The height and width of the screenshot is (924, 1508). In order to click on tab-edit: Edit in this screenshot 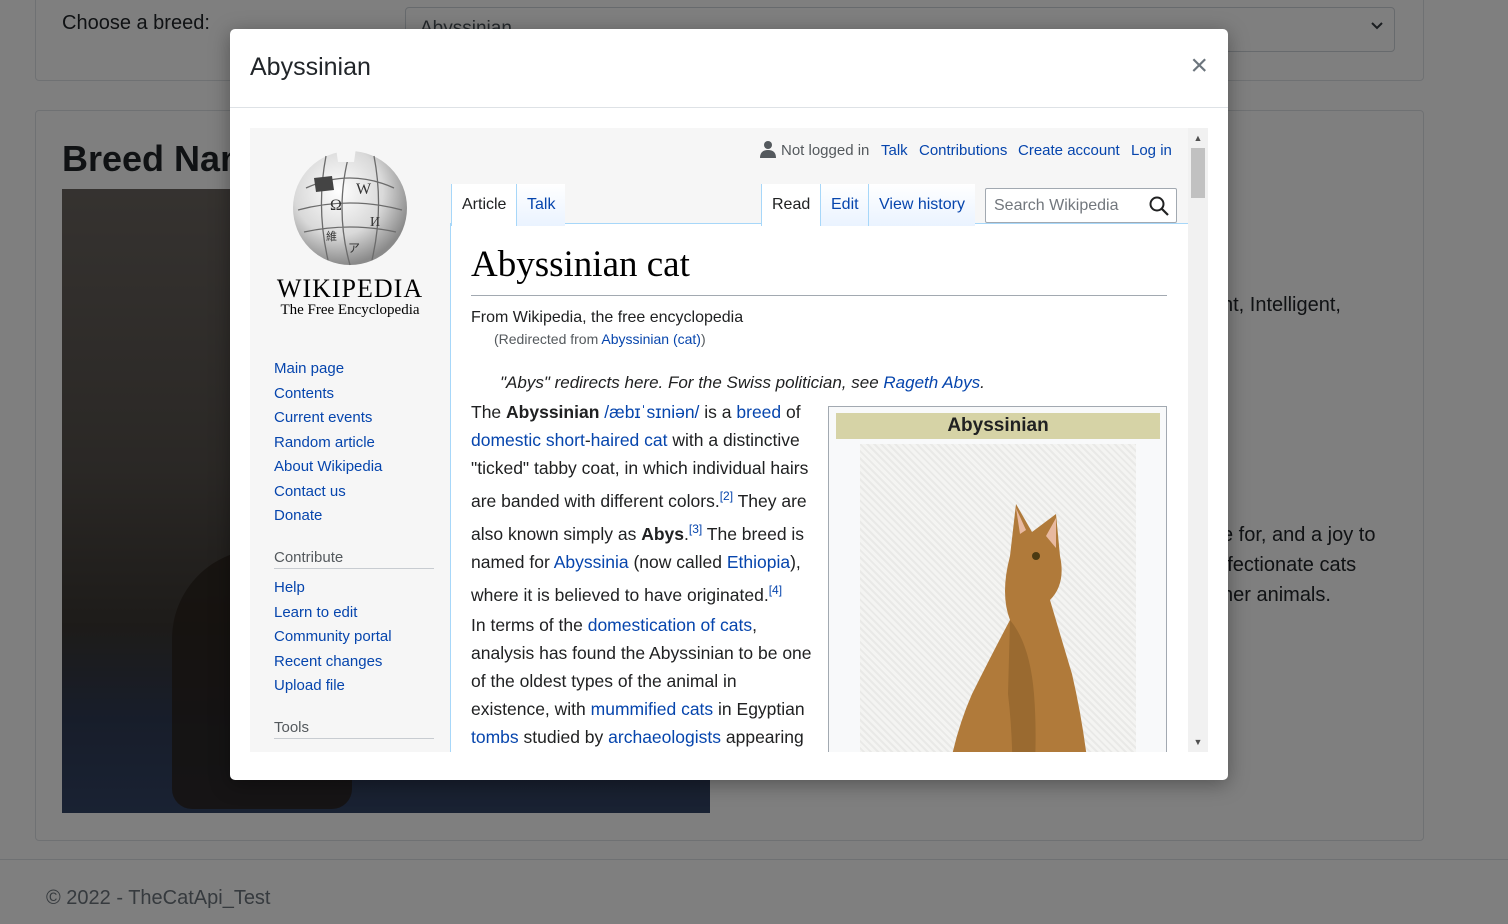, I will do `click(844, 205)`.